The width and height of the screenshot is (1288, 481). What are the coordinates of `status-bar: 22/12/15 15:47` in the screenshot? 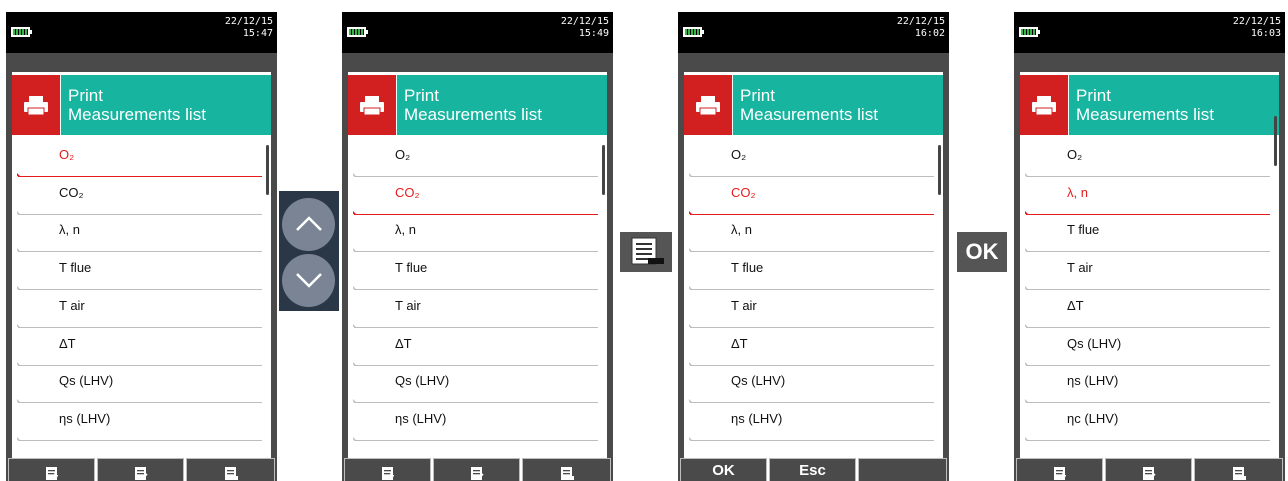 It's located at (141, 32).